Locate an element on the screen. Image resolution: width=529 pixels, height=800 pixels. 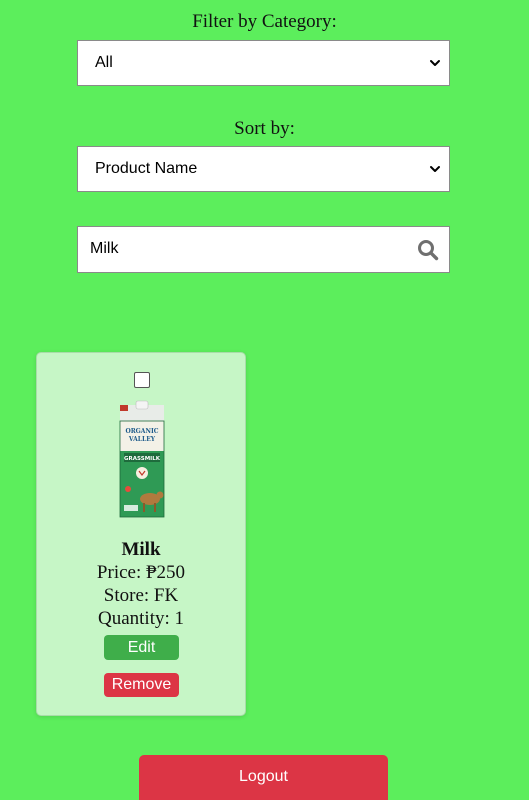
product-image: ORGANIC VALLEY GRASSMILK is located at coordinates (142, 459).